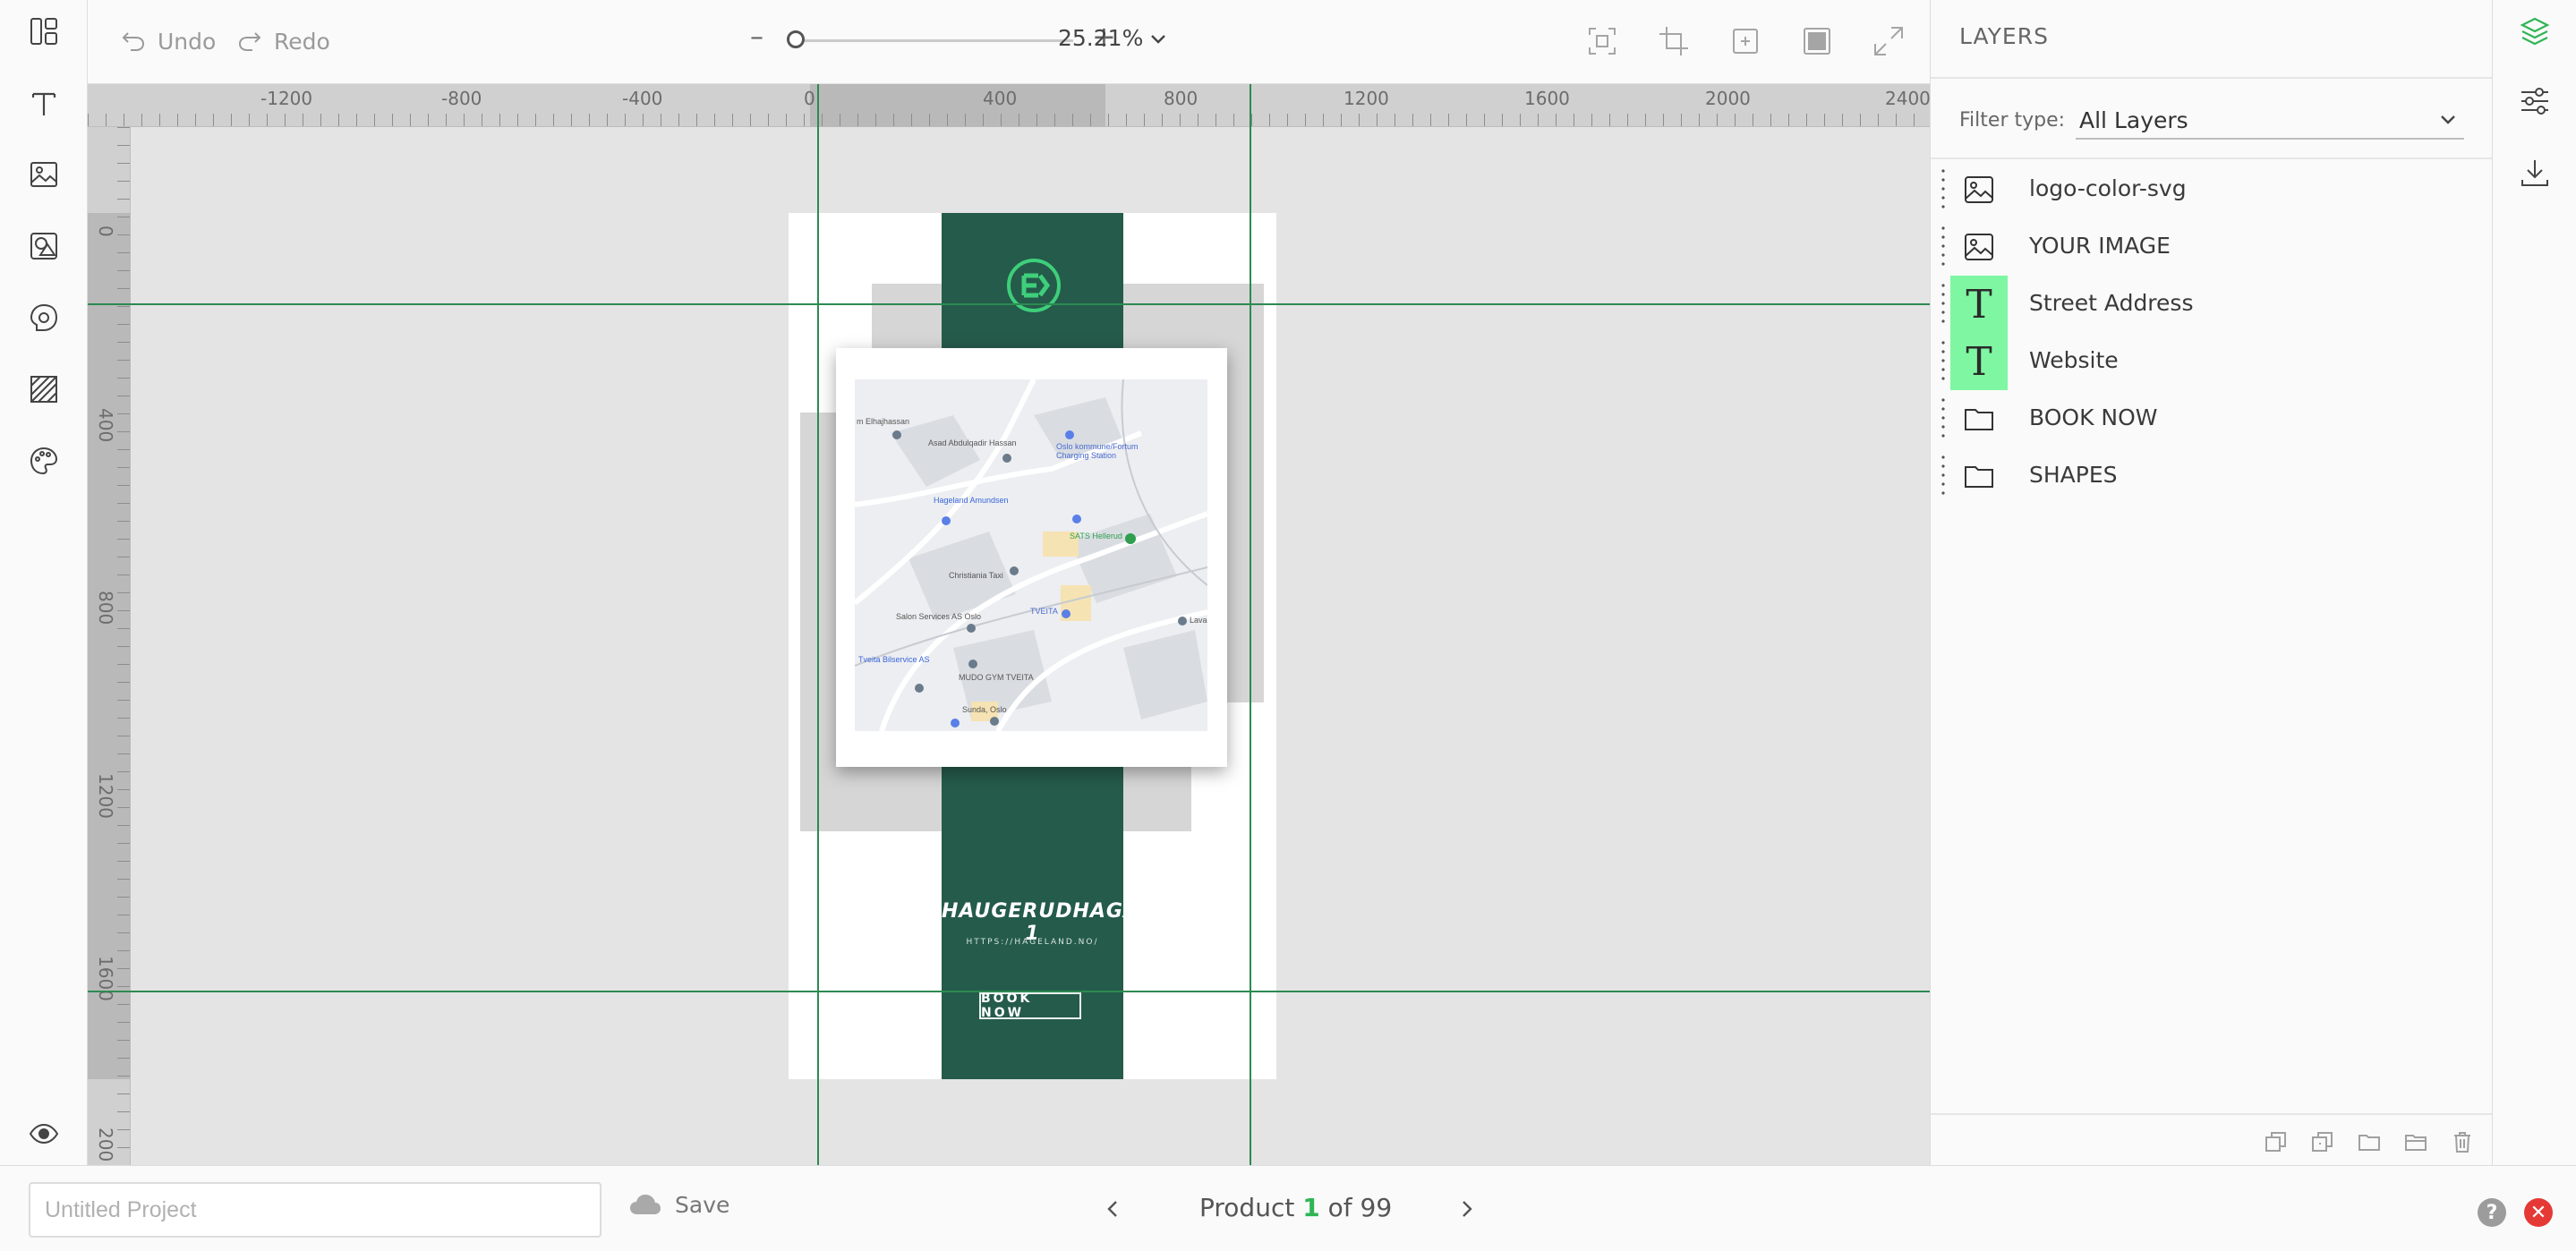 This screenshot has width=2576, height=1251. Describe the element at coordinates (315, 1210) in the screenshot. I see `project-name-input` at that location.